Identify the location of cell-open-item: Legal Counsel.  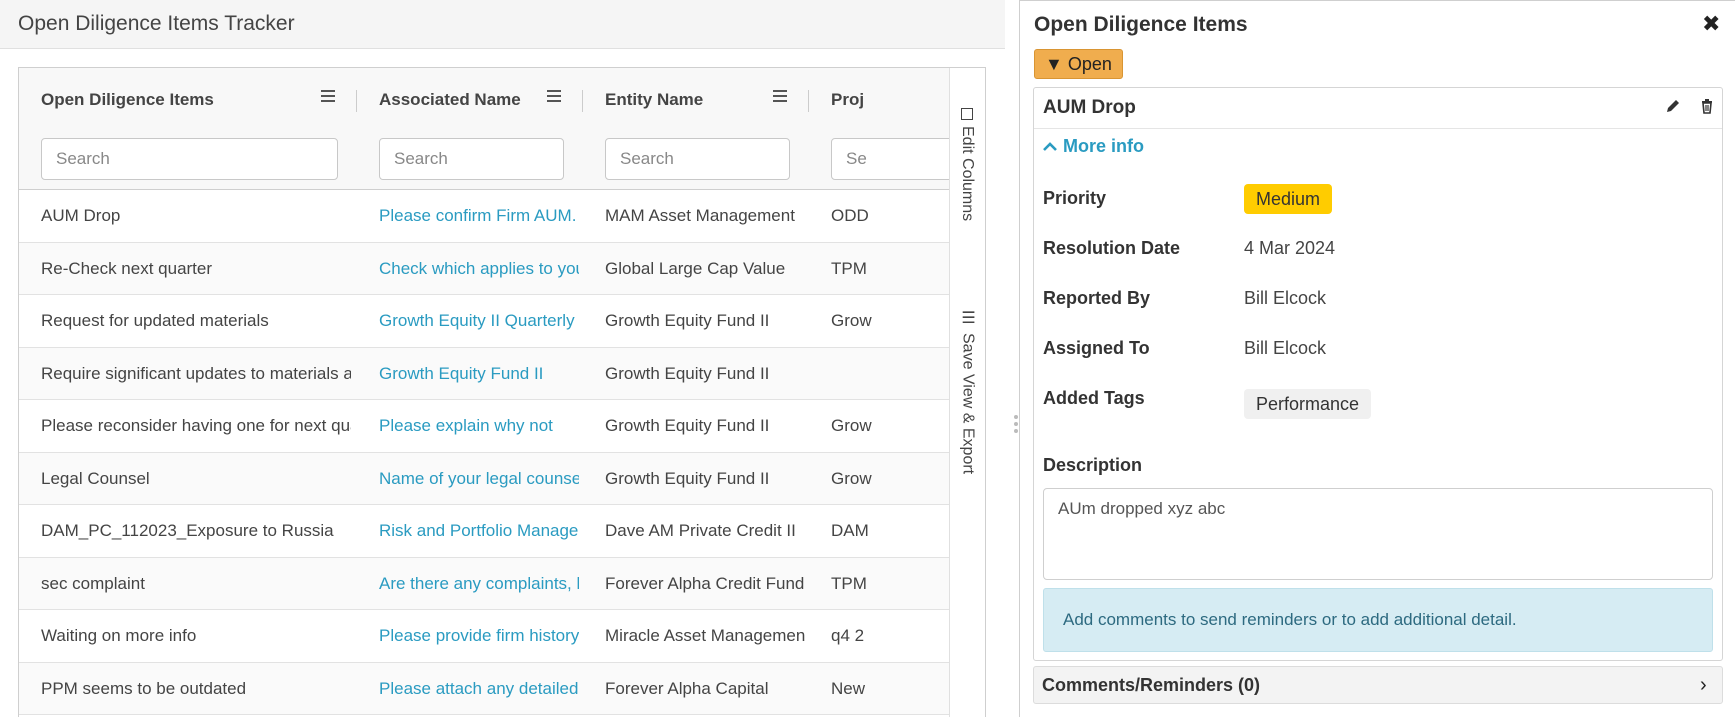
(95, 478).